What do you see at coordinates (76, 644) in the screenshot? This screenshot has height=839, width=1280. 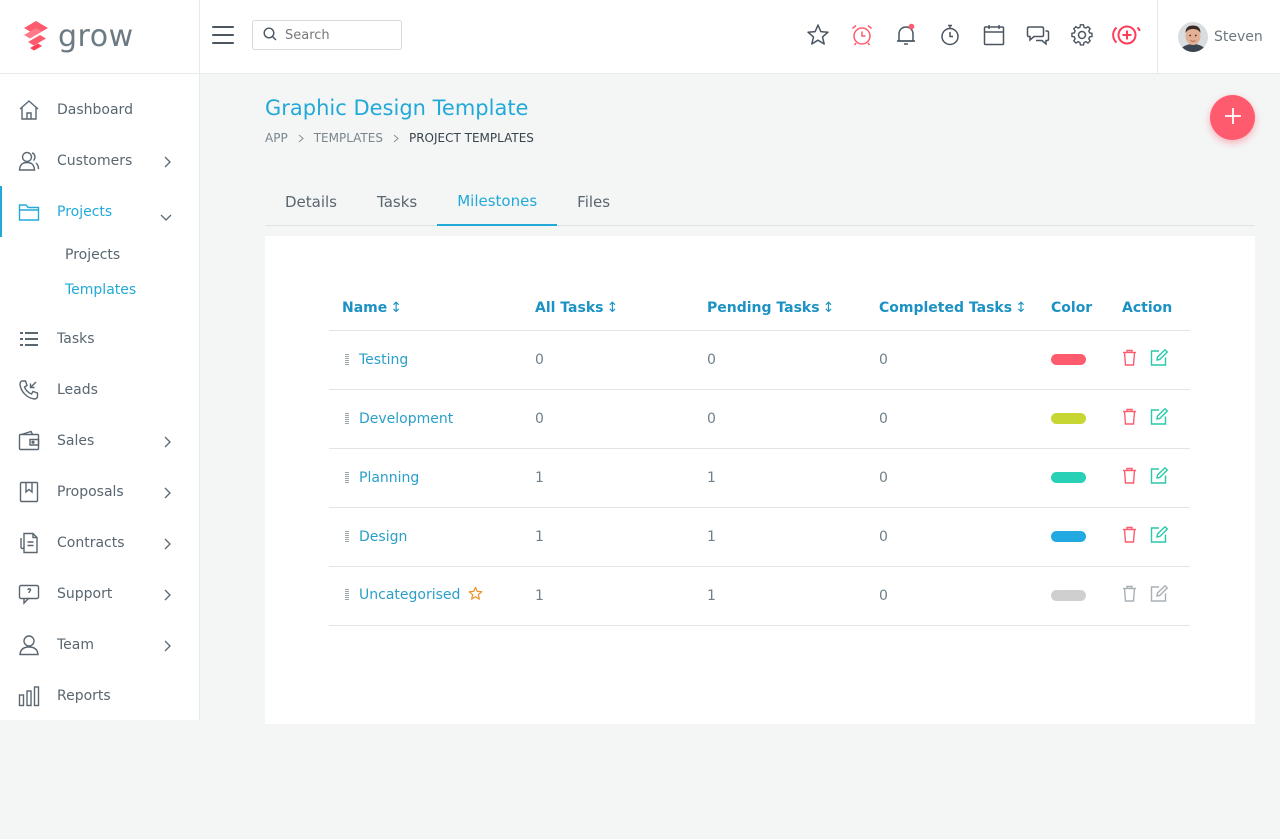 I see `nav-label: Team` at bounding box center [76, 644].